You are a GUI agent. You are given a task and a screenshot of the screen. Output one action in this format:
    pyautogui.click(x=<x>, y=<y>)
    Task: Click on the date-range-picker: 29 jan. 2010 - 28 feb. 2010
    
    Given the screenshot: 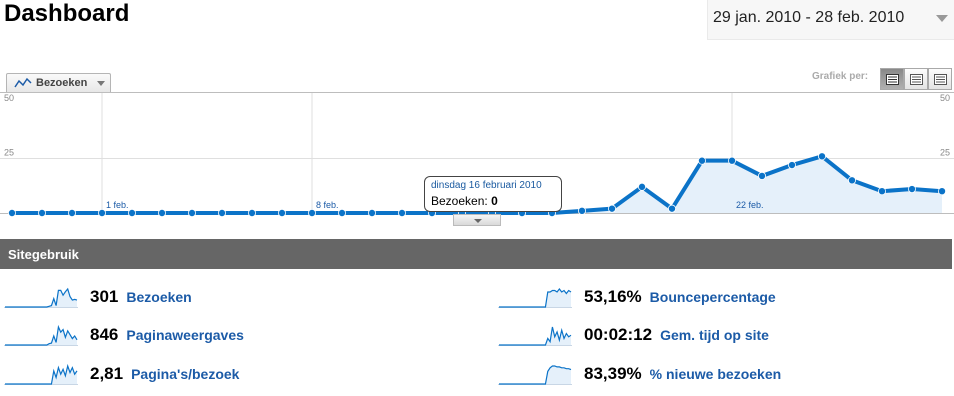 What is the action you would take?
    pyautogui.click(x=830, y=20)
    